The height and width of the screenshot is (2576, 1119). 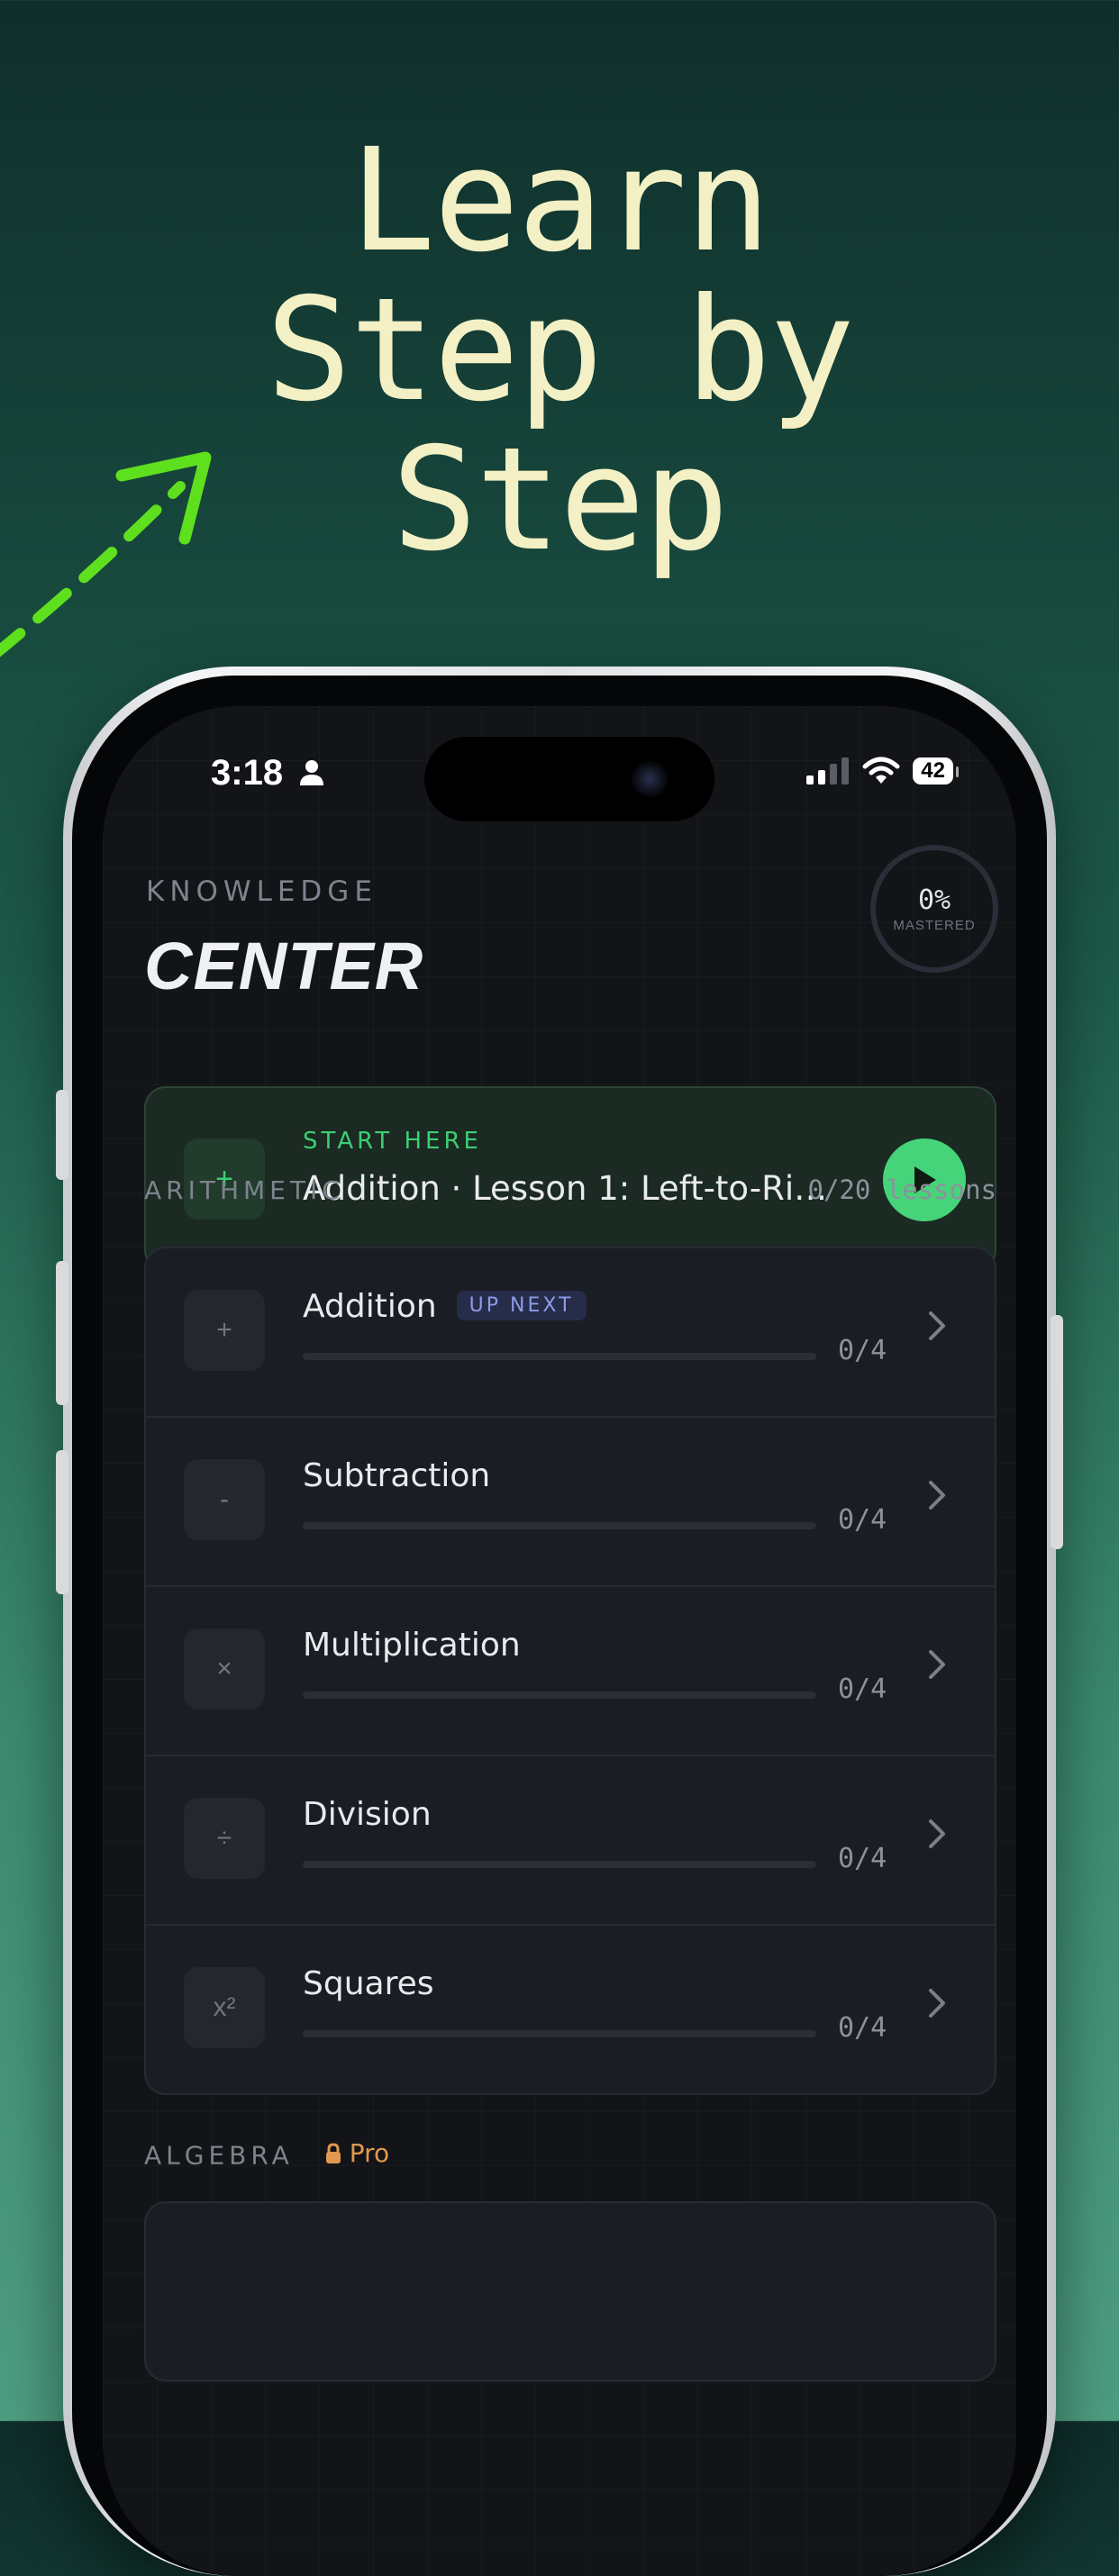 What do you see at coordinates (560, 350) in the screenshot?
I see `headline-line-2: Step by` at bounding box center [560, 350].